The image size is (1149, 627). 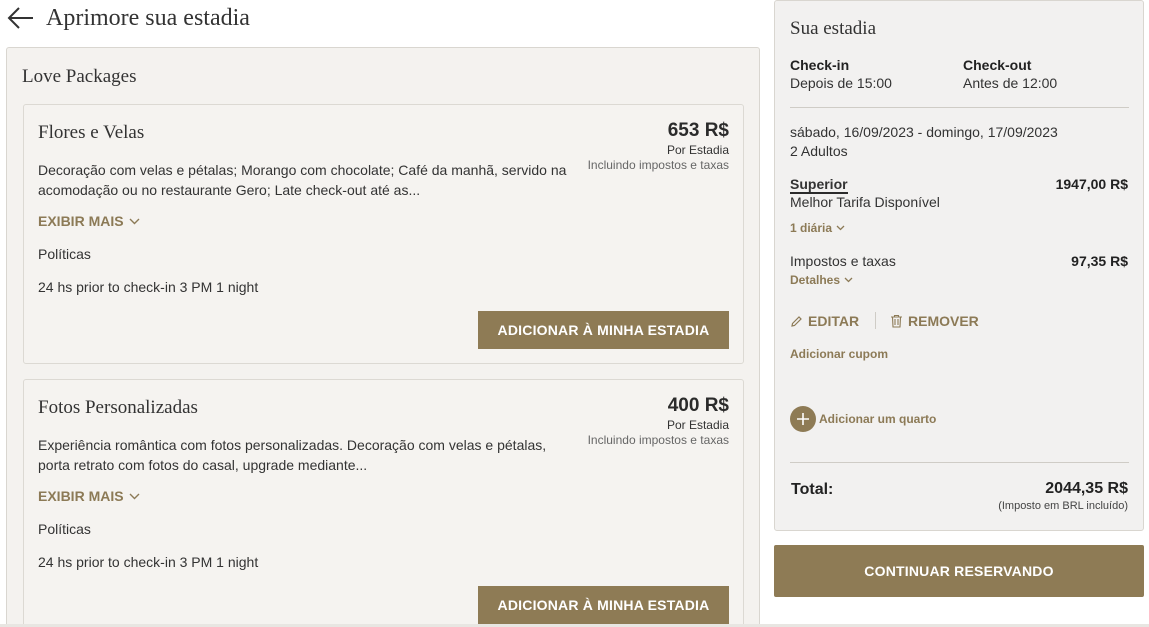 What do you see at coordinates (959, 571) in the screenshot?
I see `continue-booking-button: CONTINUAR RESERVANDO` at bounding box center [959, 571].